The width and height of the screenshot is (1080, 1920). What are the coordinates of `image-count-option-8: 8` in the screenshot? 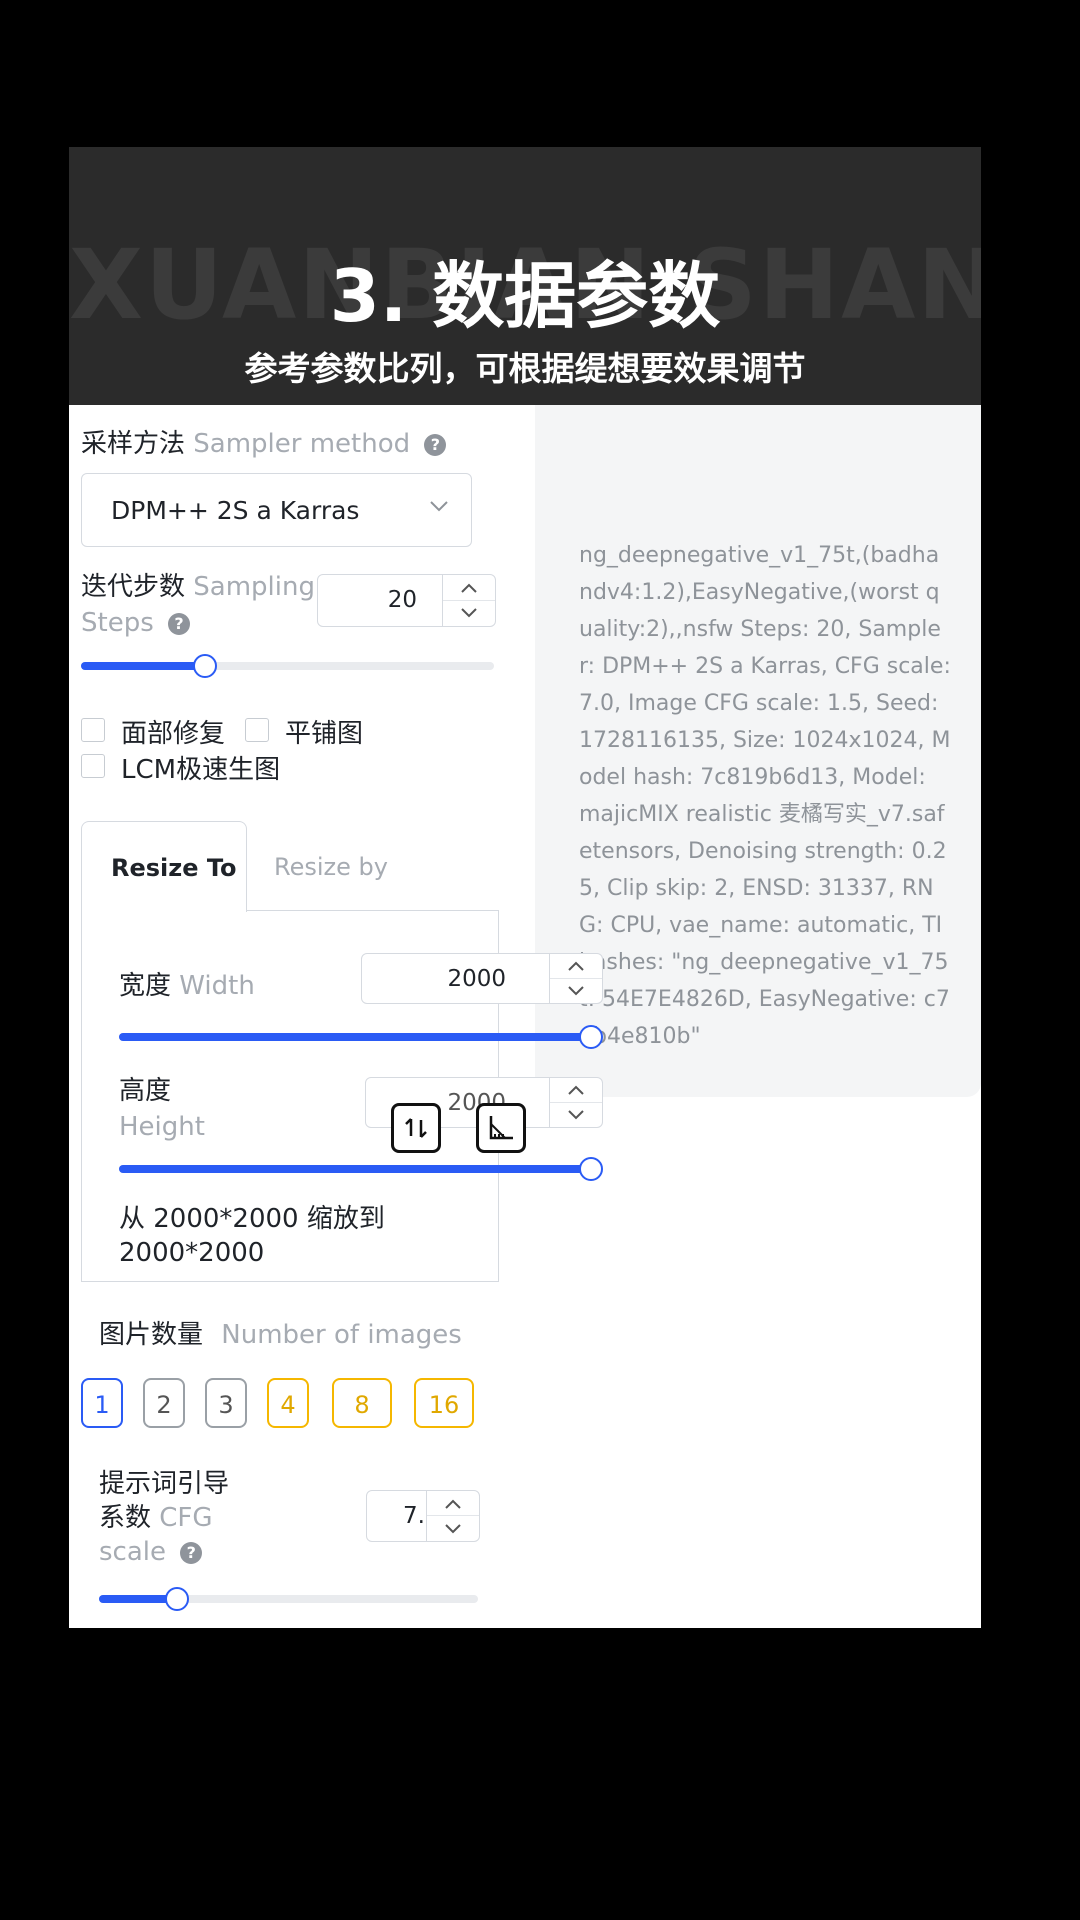 It's located at (362, 1403).